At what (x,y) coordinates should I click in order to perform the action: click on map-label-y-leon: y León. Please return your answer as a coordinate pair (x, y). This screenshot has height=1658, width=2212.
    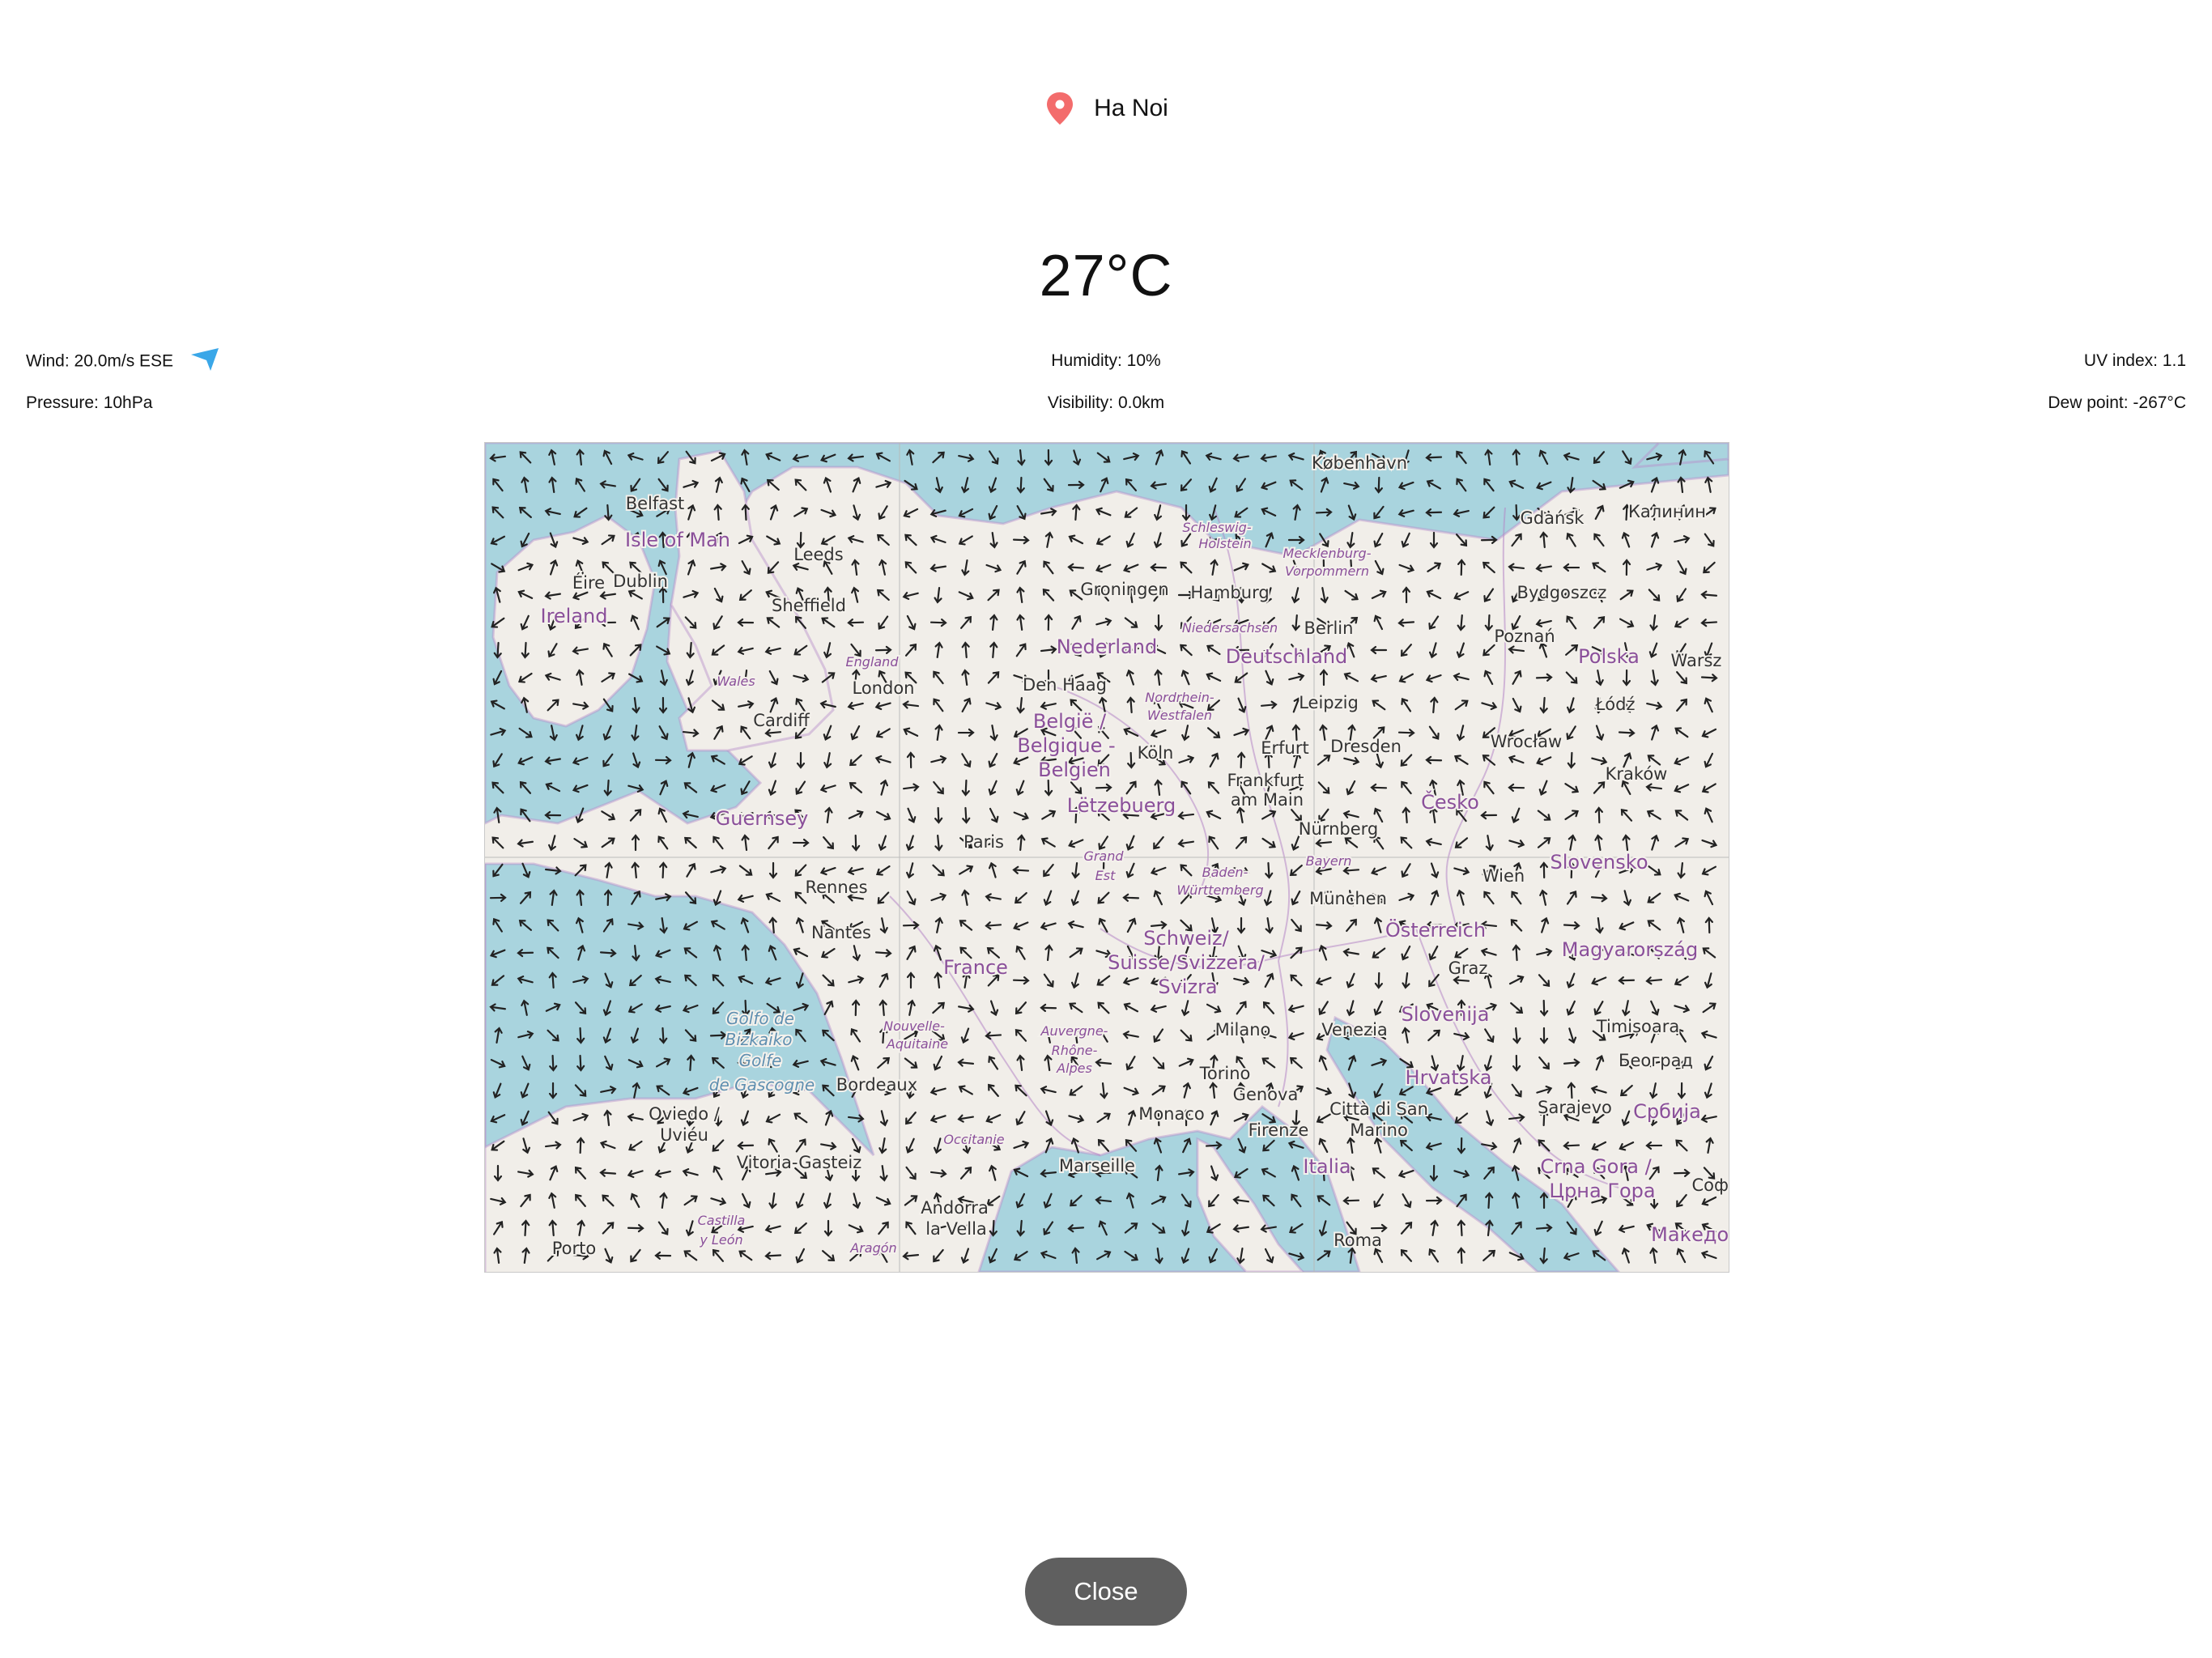
    Looking at the image, I should click on (720, 1240).